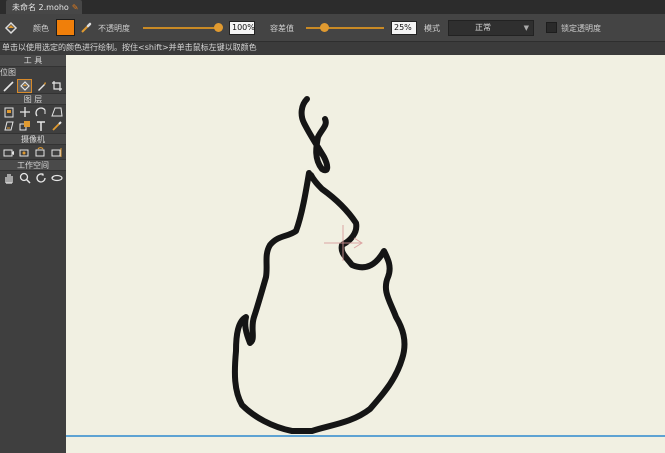 The image size is (665, 453). I want to click on translate-layer-icon, so click(24, 112).